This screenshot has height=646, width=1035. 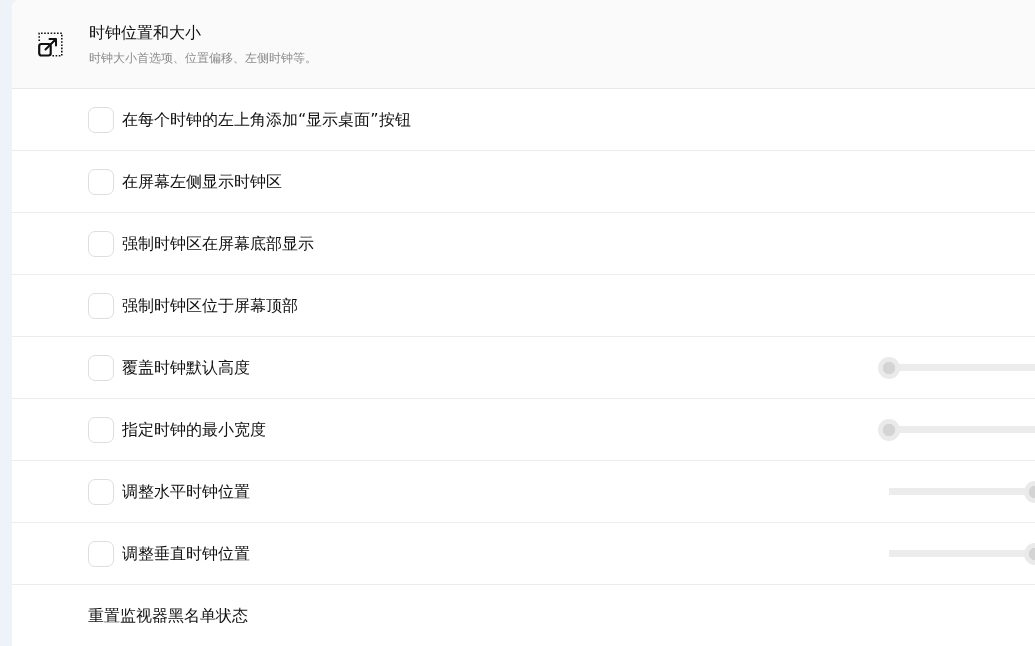 What do you see at coordinates (202, 181) in the screenshot?
I see `option-label: 在屏幕左侧显示时钟区` at bounding box center [202, 181].